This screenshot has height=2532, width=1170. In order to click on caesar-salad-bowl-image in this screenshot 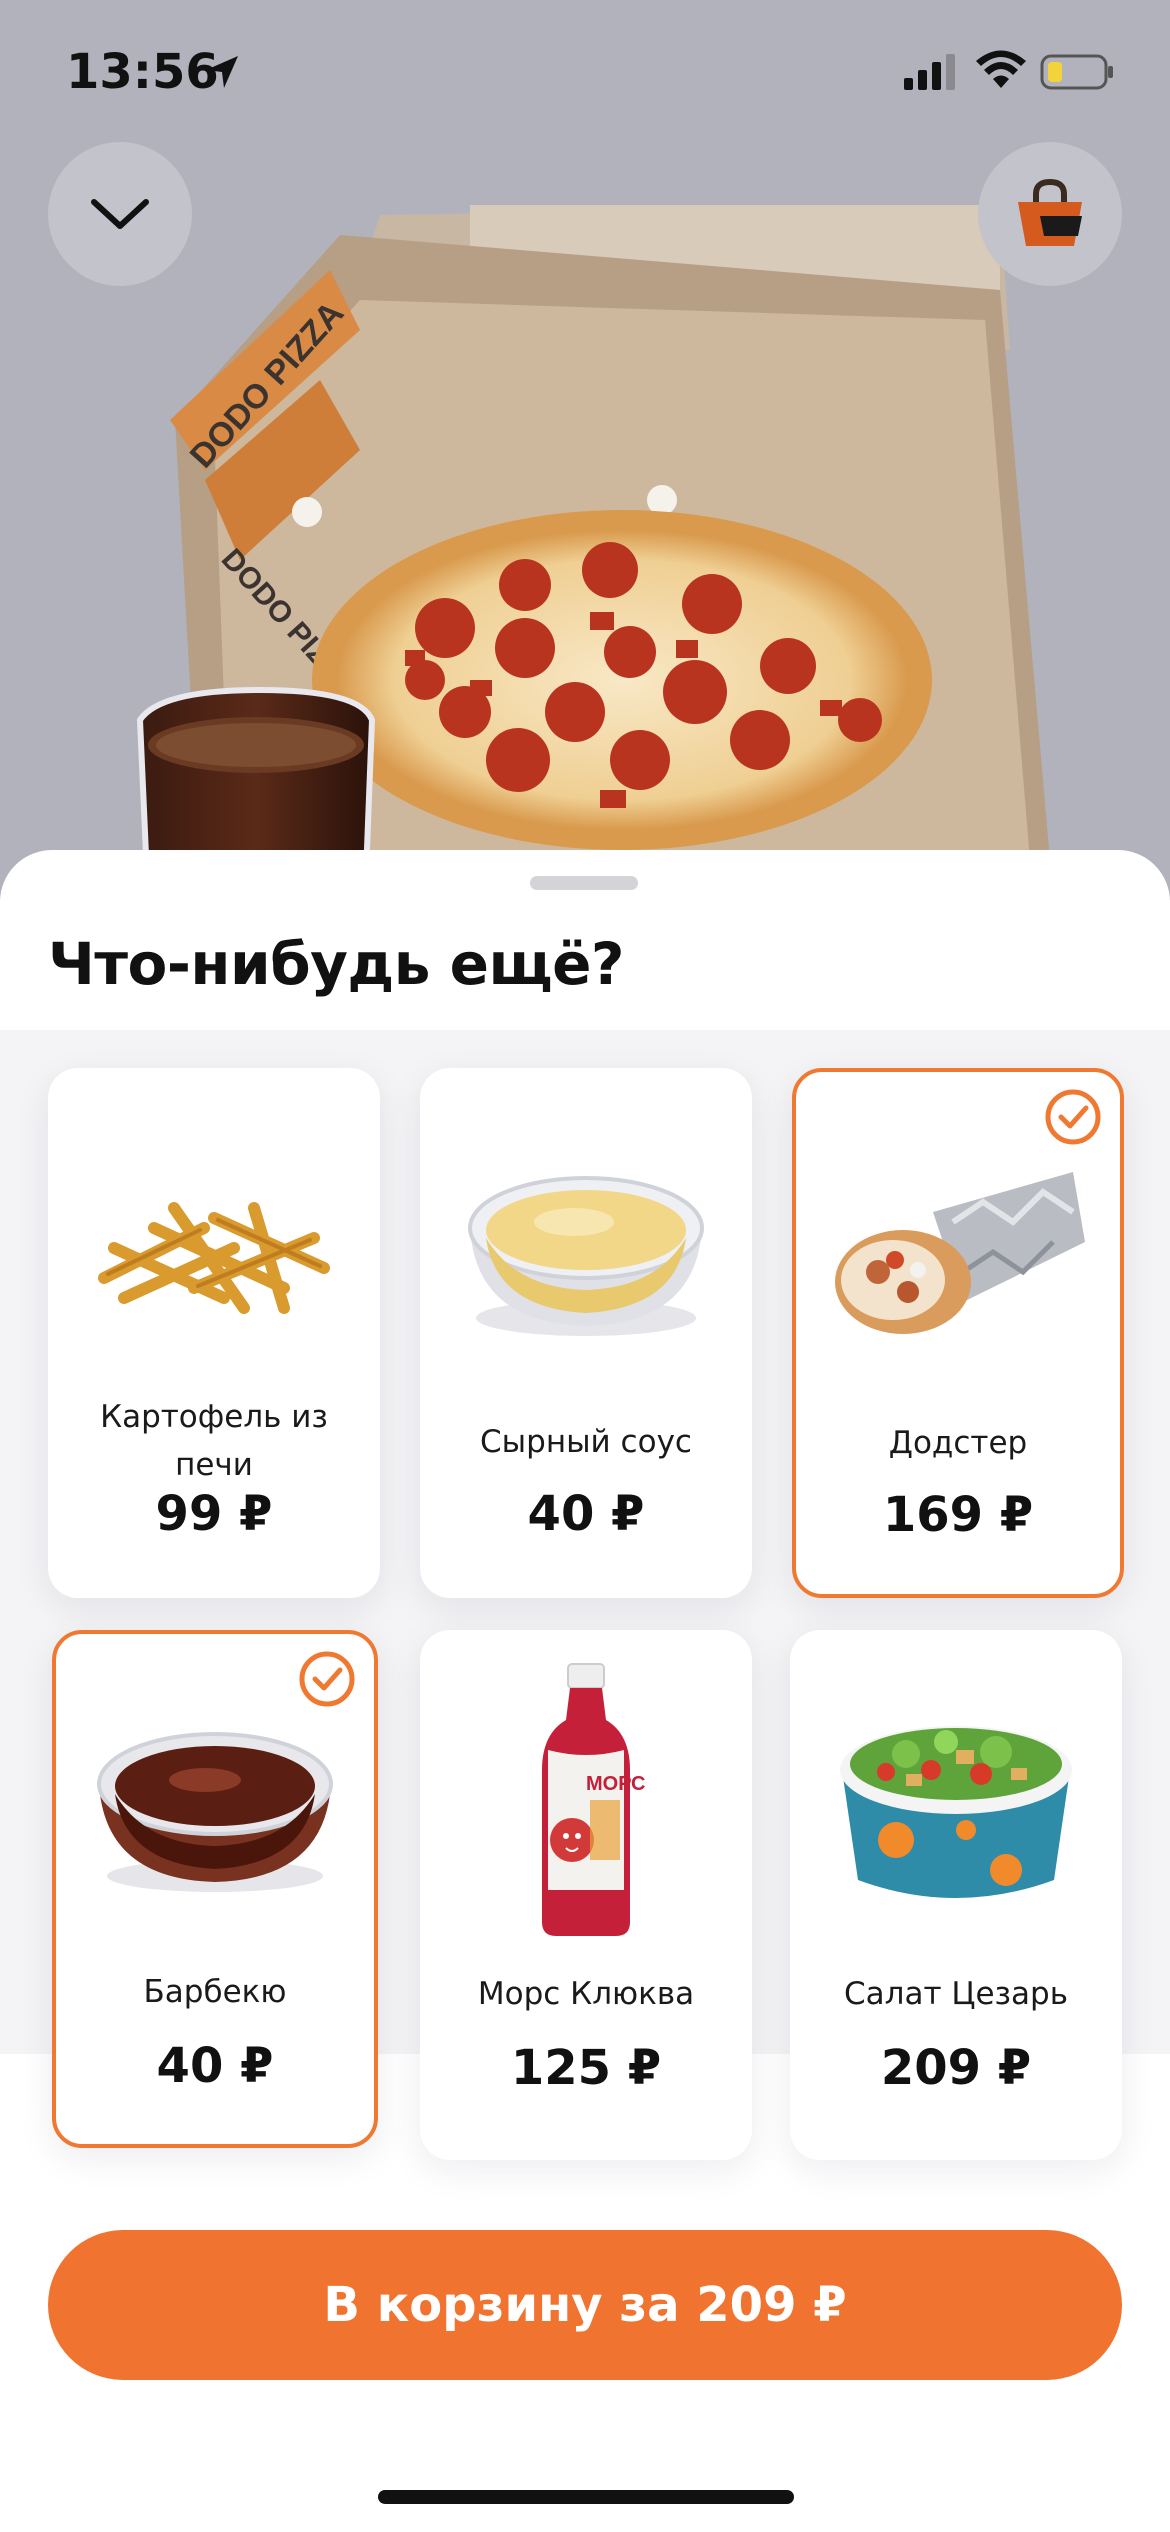, I will do `click(956, 1800)`.